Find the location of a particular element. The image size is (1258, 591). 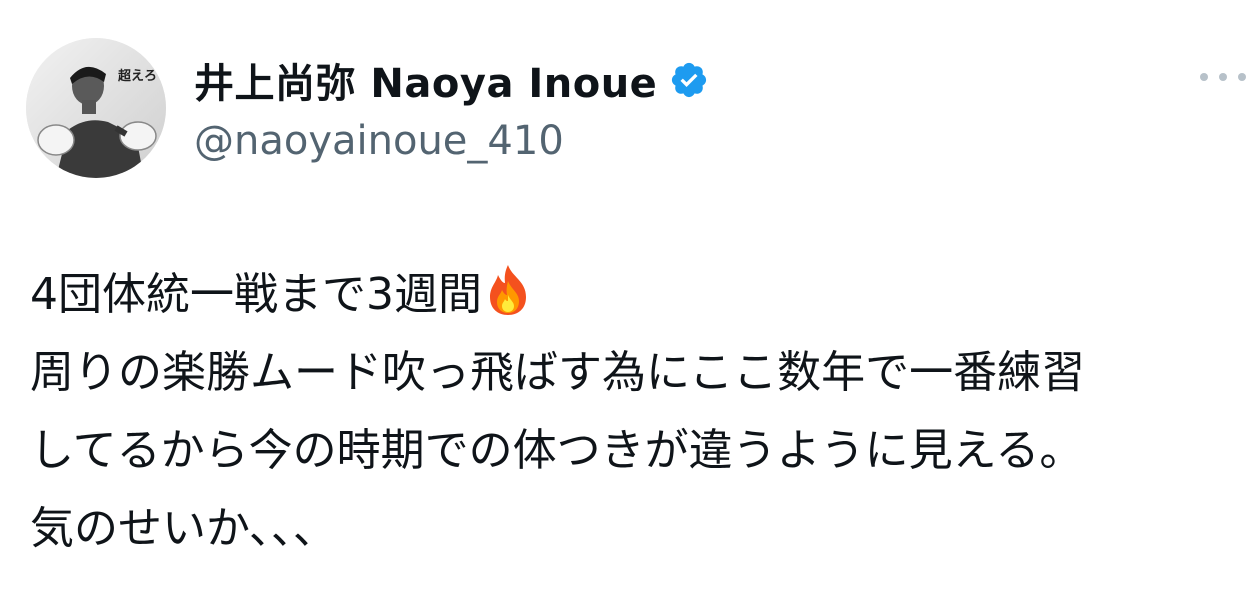

tweet-line-2: 周りの楽勝ムード吹っ飛ばす為にここ数年で一番練習 is located at coordinates (558, 372).